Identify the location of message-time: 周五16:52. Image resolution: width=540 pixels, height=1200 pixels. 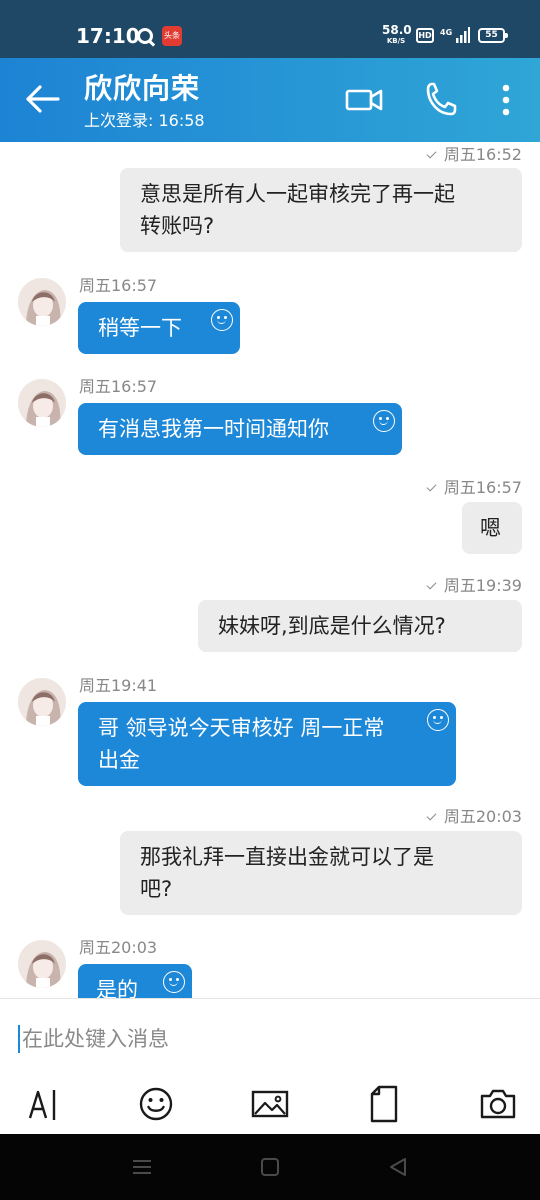
(474, 155).